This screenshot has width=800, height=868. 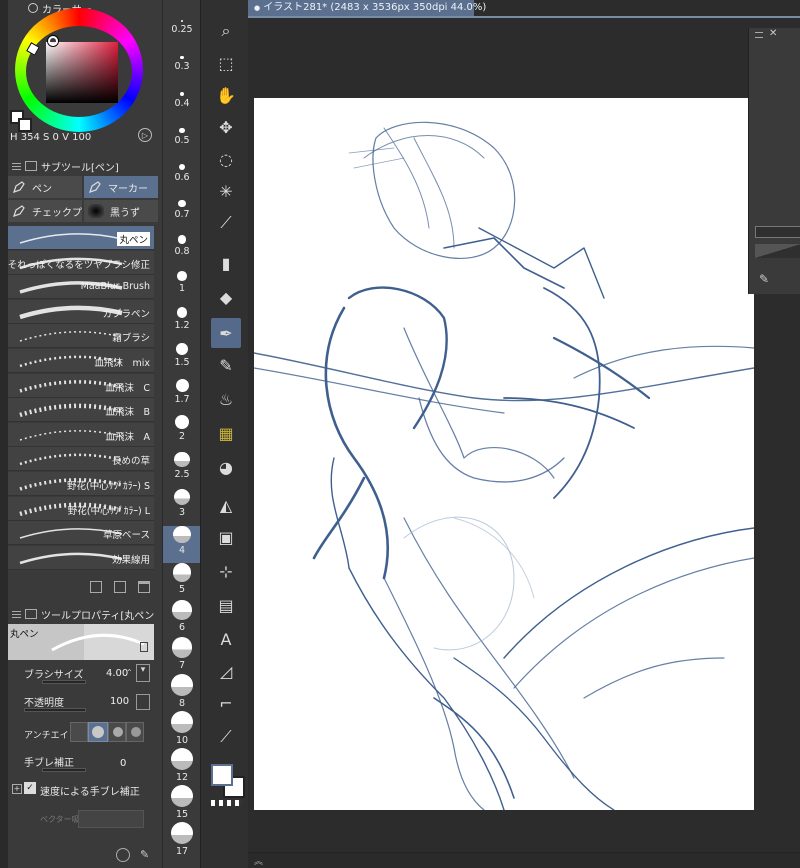 I want to click on eyedropper-icon: ⟋, so click(x=226, y=223).